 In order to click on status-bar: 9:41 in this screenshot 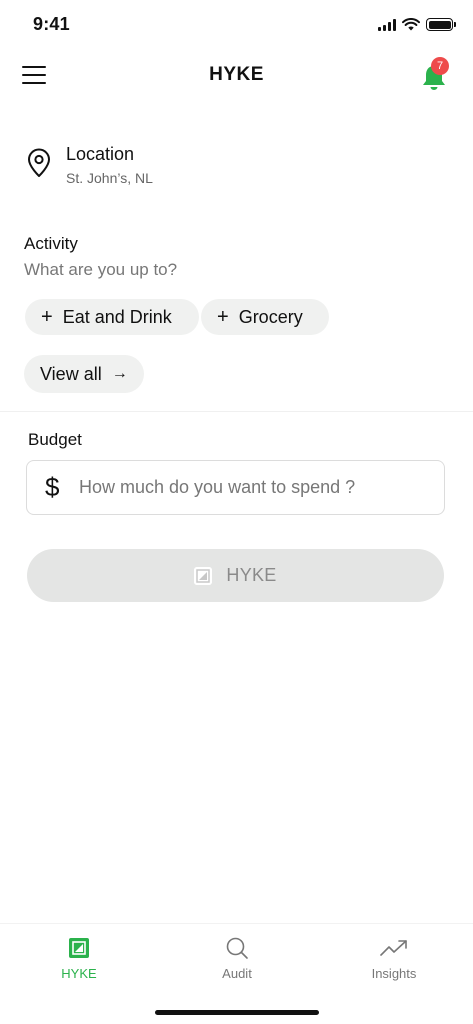, I will do `click(236, 25)`.